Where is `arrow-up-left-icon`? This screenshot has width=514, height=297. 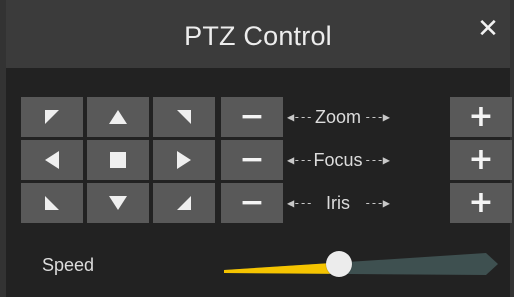
arrow-up-left-icon is located at coordinates (52, 117).